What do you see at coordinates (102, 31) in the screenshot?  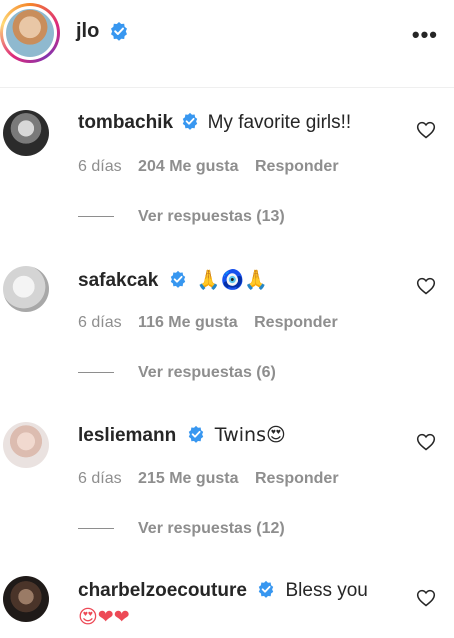 I see `header-user: jlo` at bounding box center [102, 31].